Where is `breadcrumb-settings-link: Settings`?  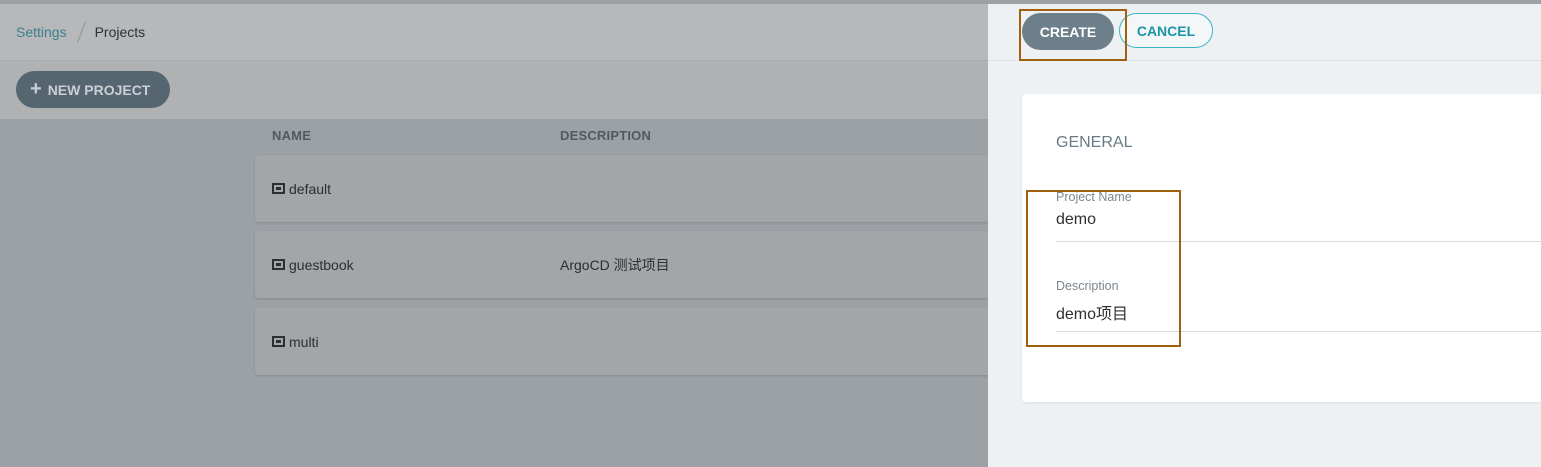
breadcrumb-settings-link: Settings is located at coordinates (41, 32).